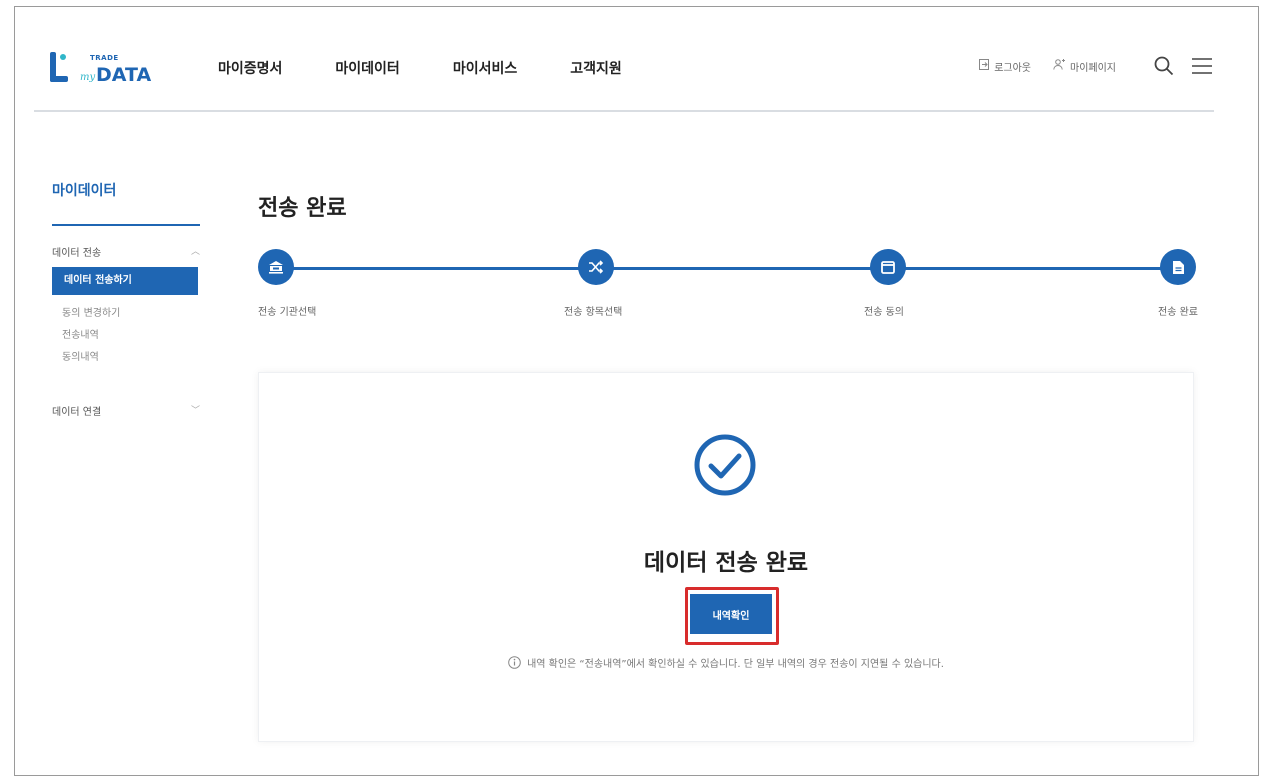 Image resolution: width=1268 pixels, height=781 pixels. Describe the element at coordinates (250, 68) in the screenshot. I see `nav-my-certificate: 마이증명서` at that location.